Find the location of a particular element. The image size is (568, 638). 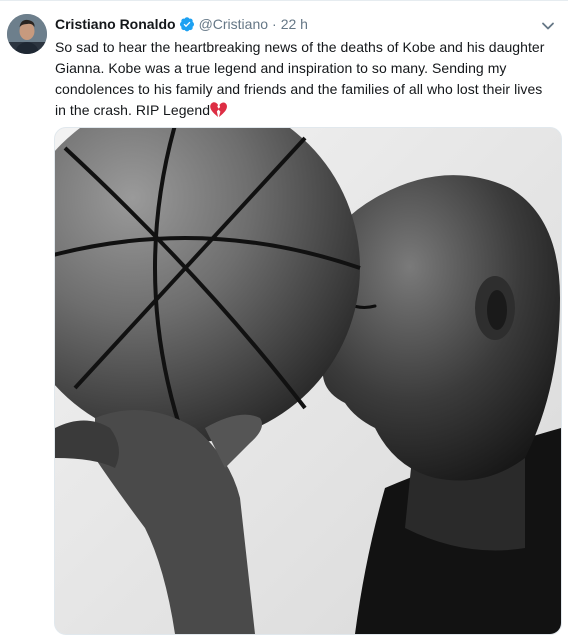

tweet-header: Cristiano Ronaldo @Cristiano · 22 h is located at coordinates (181, 24).